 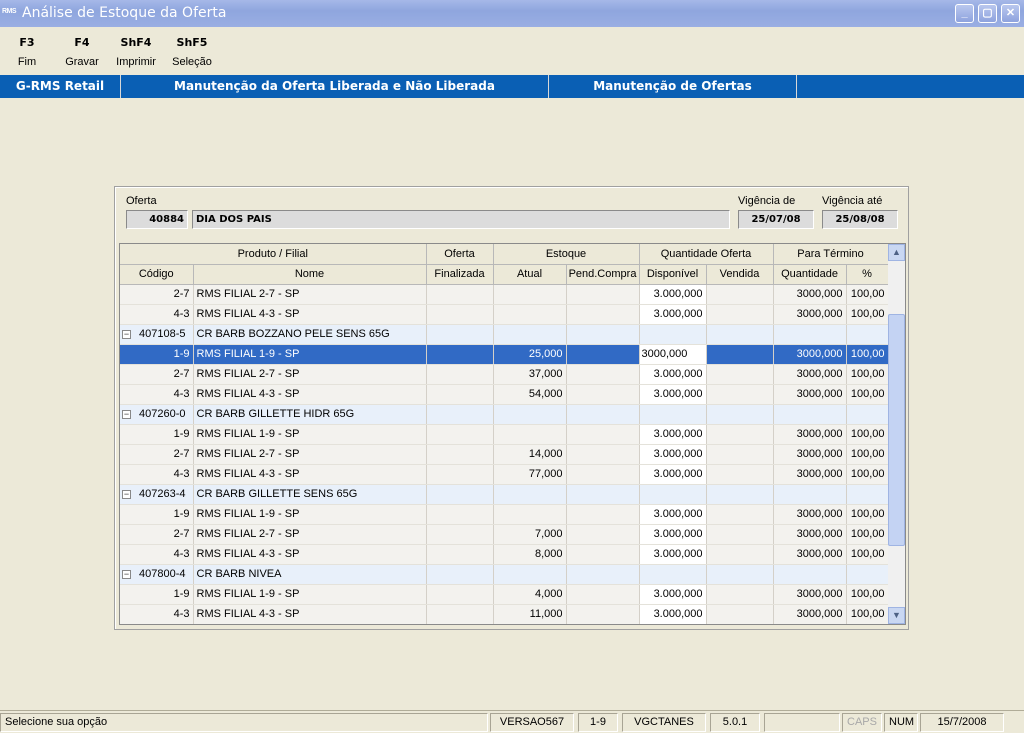 What do you see at coordinates (157, 534) in the screenshot?
I see `codigo-cell: 2-7` at bounding box center [157, 534].